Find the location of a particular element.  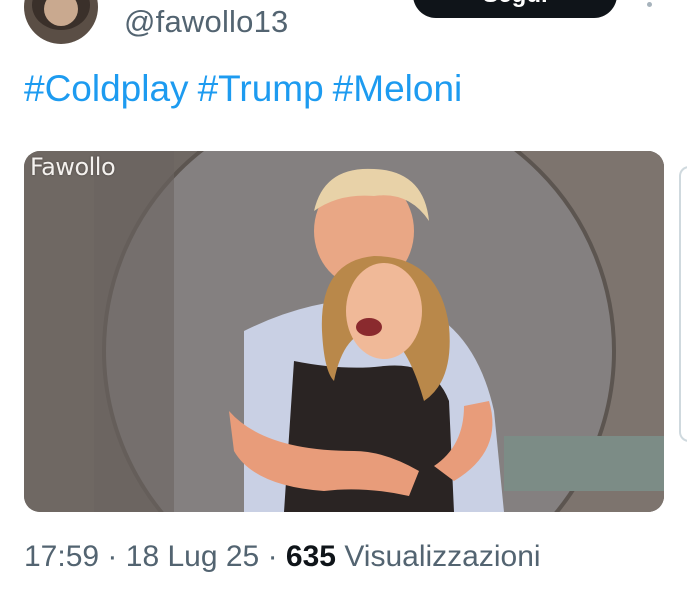

views-label: Visualizzazioni is located at coordinates (442, 556).